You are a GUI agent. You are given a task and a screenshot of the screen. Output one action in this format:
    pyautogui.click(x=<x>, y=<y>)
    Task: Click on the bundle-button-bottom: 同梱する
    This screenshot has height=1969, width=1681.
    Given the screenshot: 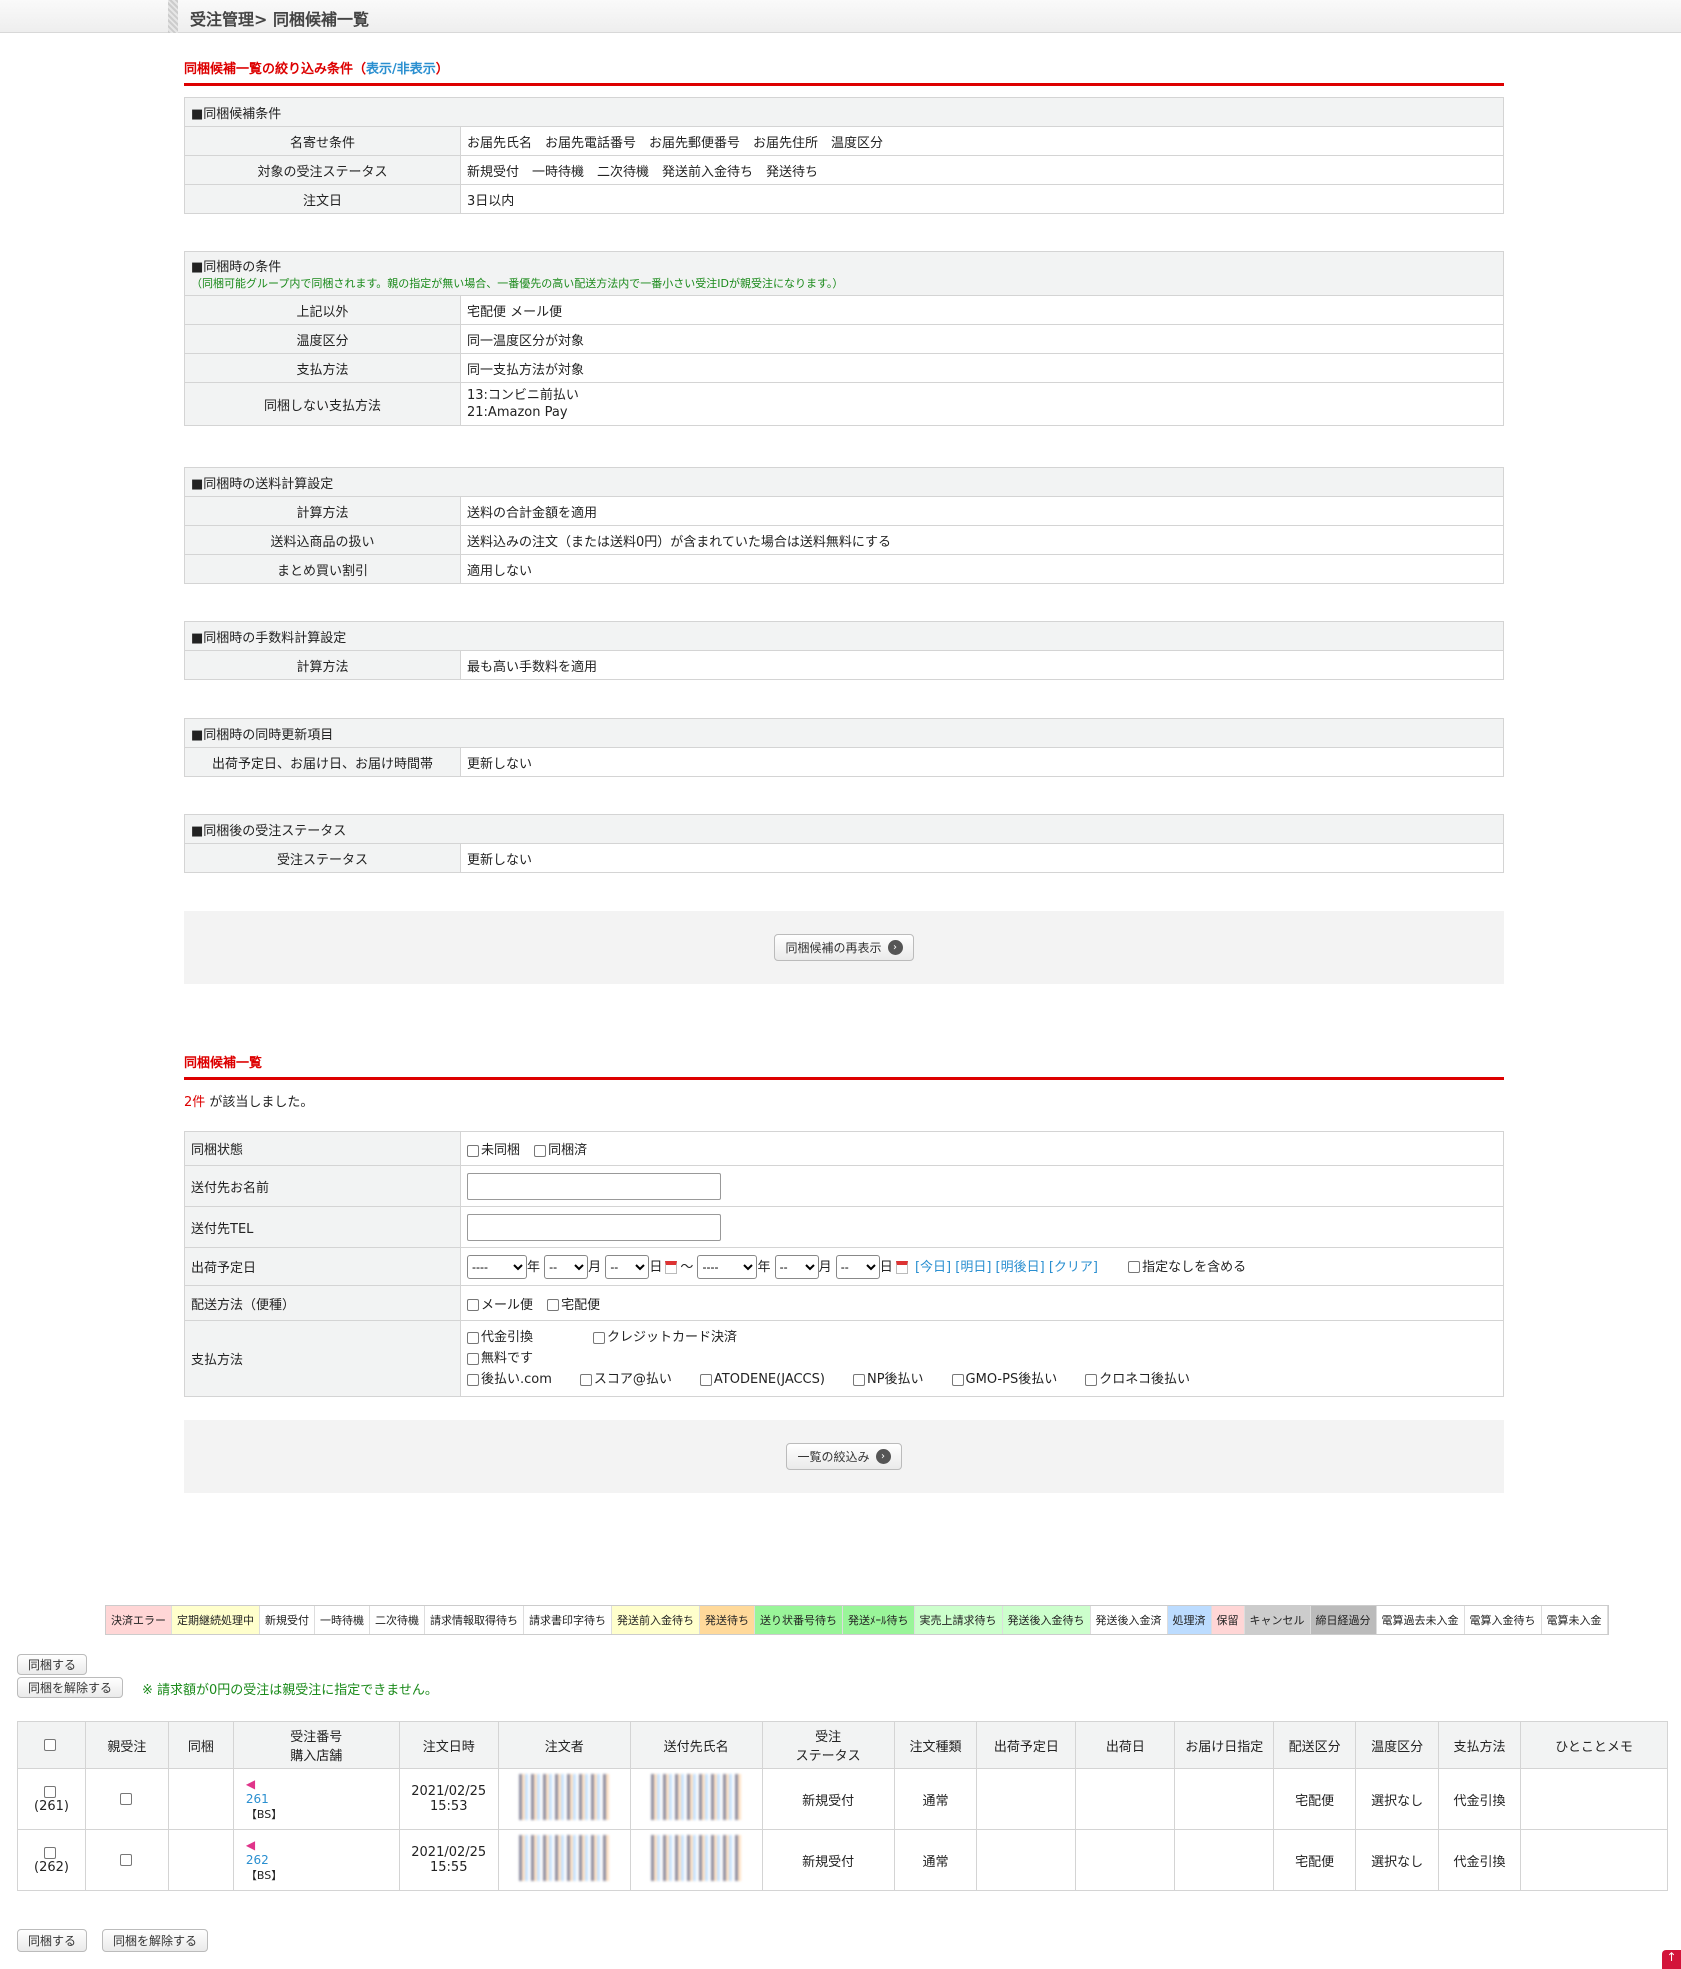 What is the action you would take?
    pyautogui.click(x=52, y=1940)
    